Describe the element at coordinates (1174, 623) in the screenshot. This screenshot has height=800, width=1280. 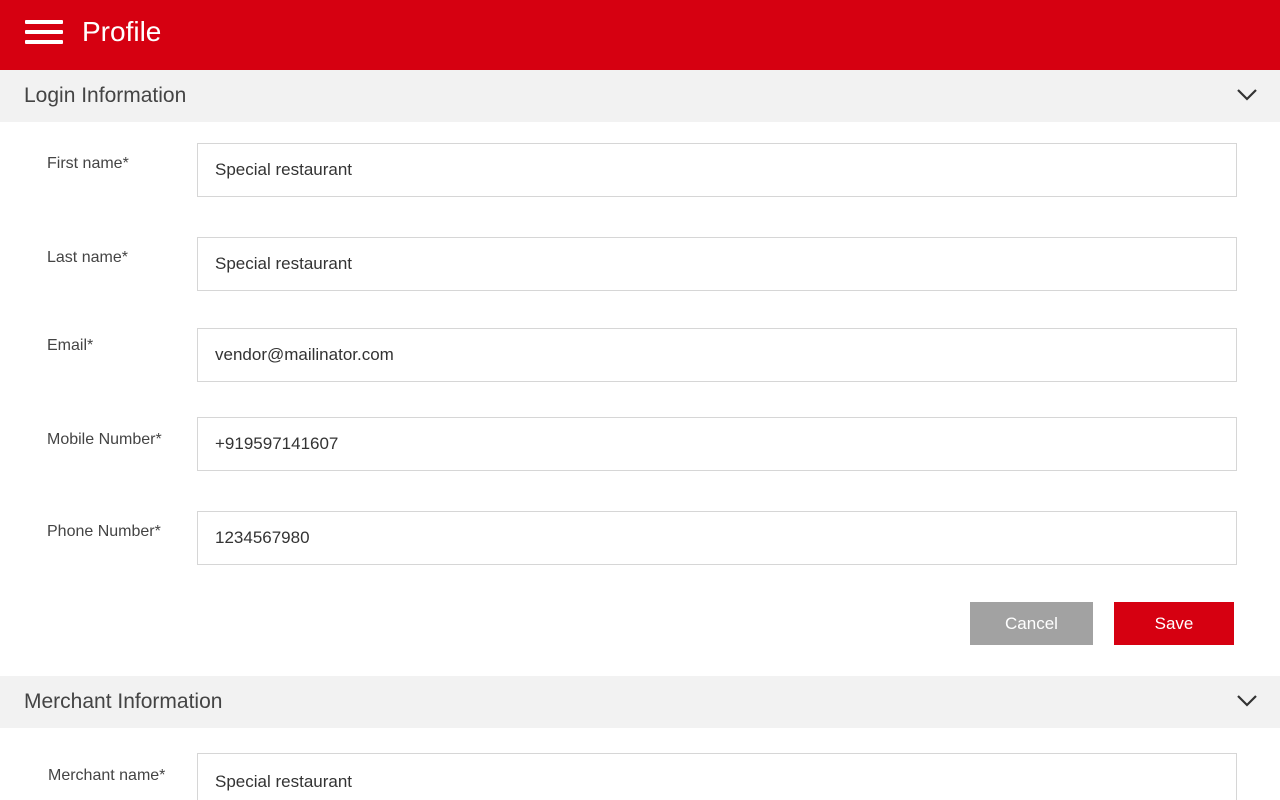
I see `save-button: Save` at that location.